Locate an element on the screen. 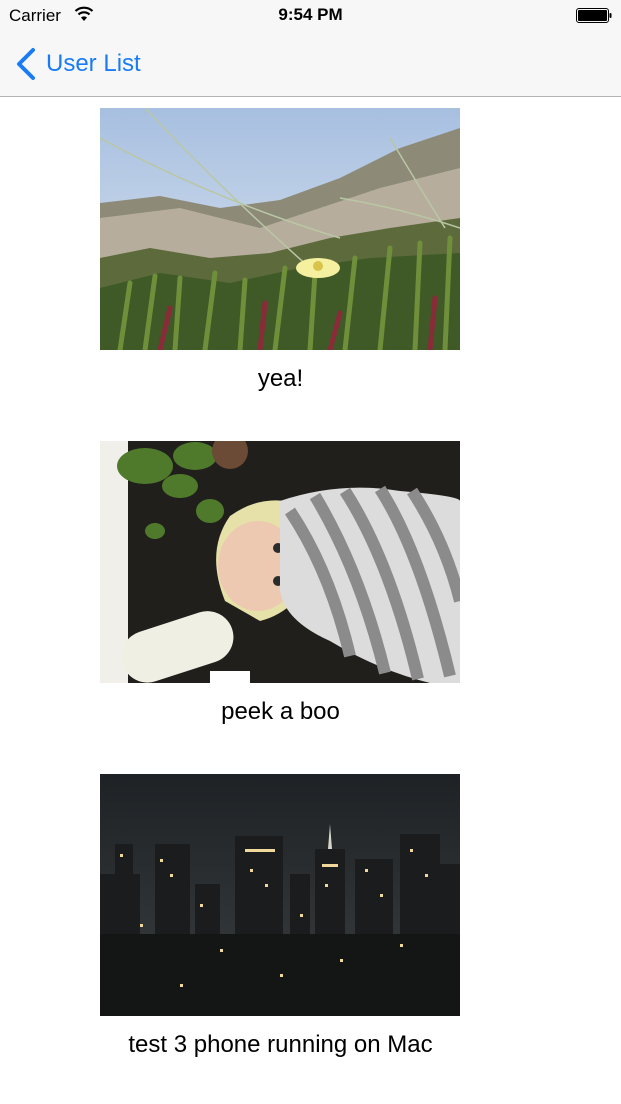 This screenshot has height=1104, width=621. back-button: User List is located at coordinates (77, 64).